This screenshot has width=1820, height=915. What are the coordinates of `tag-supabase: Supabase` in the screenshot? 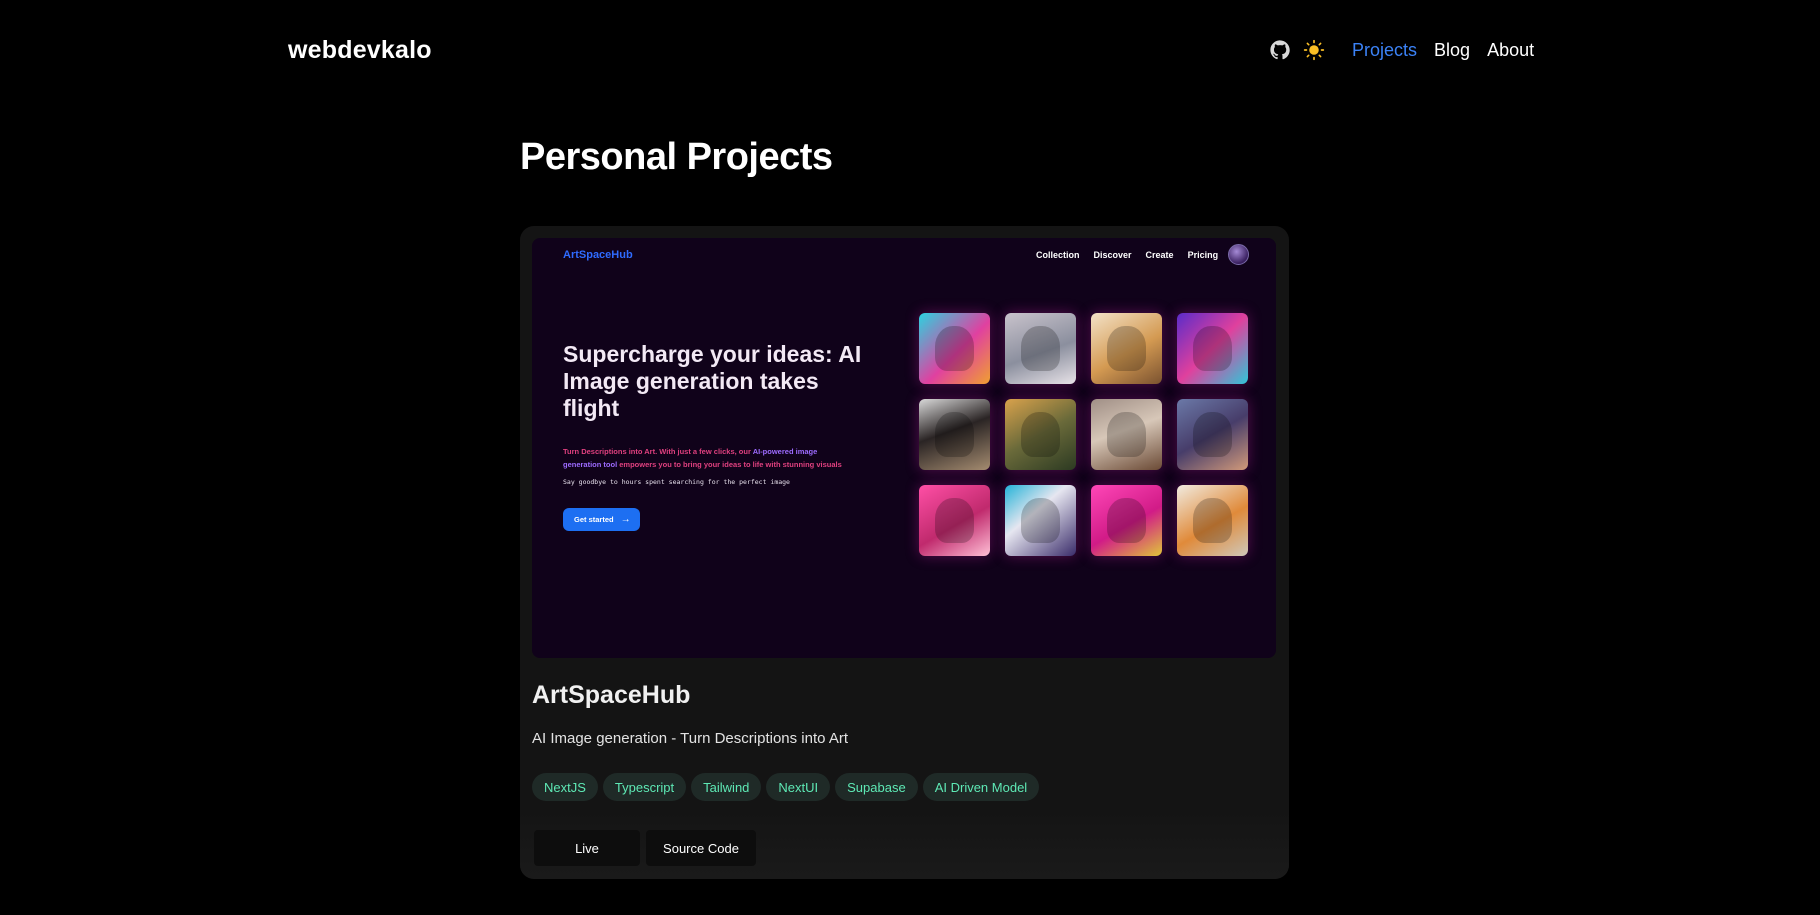 It's located at (876, 787).